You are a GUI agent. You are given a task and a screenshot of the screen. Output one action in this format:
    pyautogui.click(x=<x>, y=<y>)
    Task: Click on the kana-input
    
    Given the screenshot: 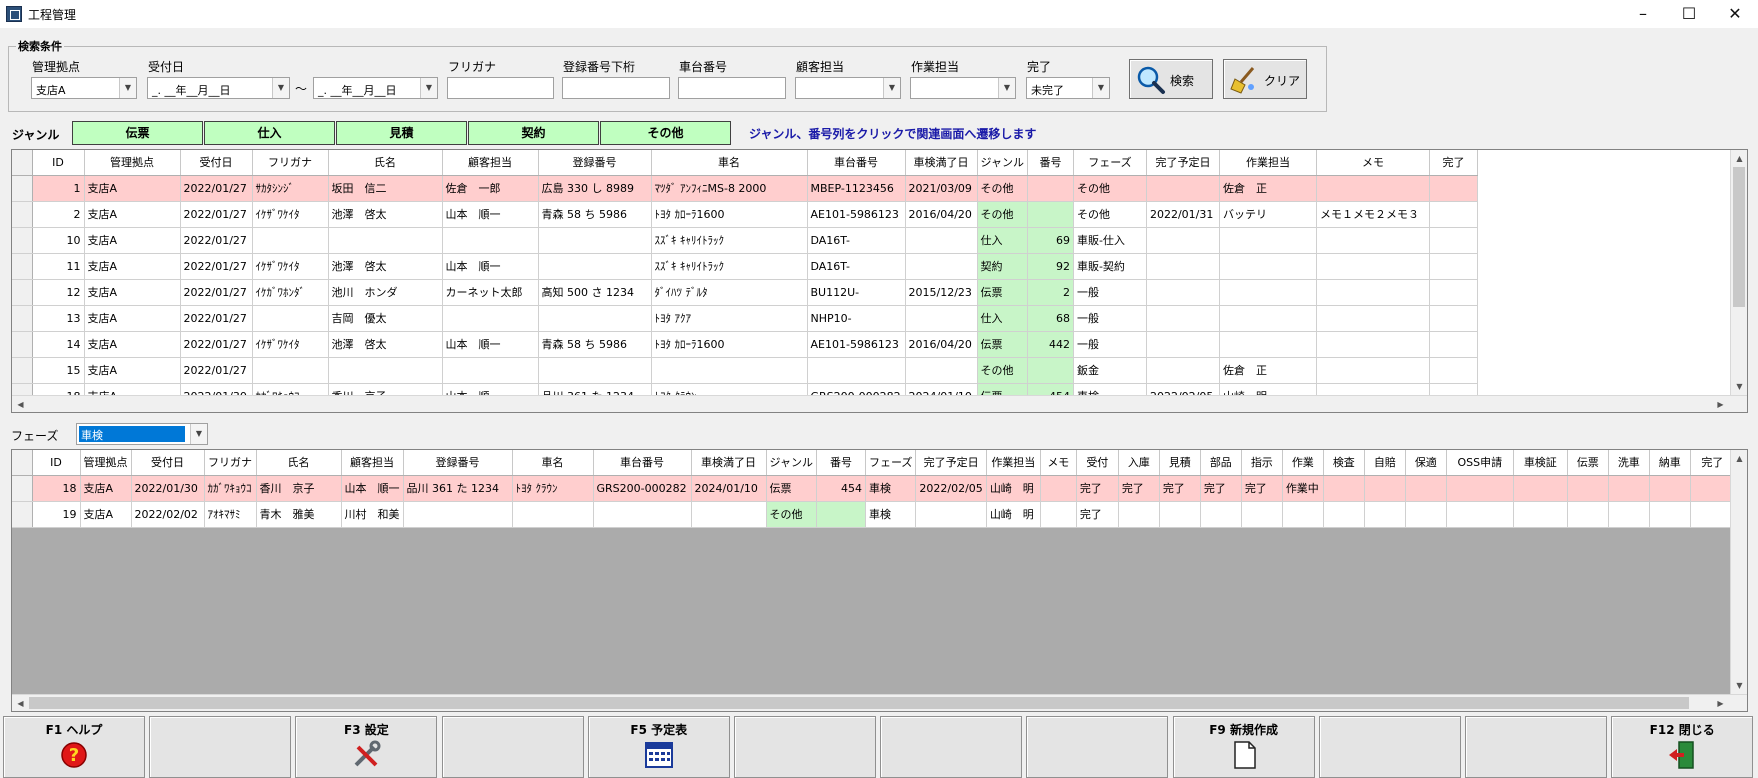 What is the action you would take?
    pyautogui.click(x=500, y=88)
    